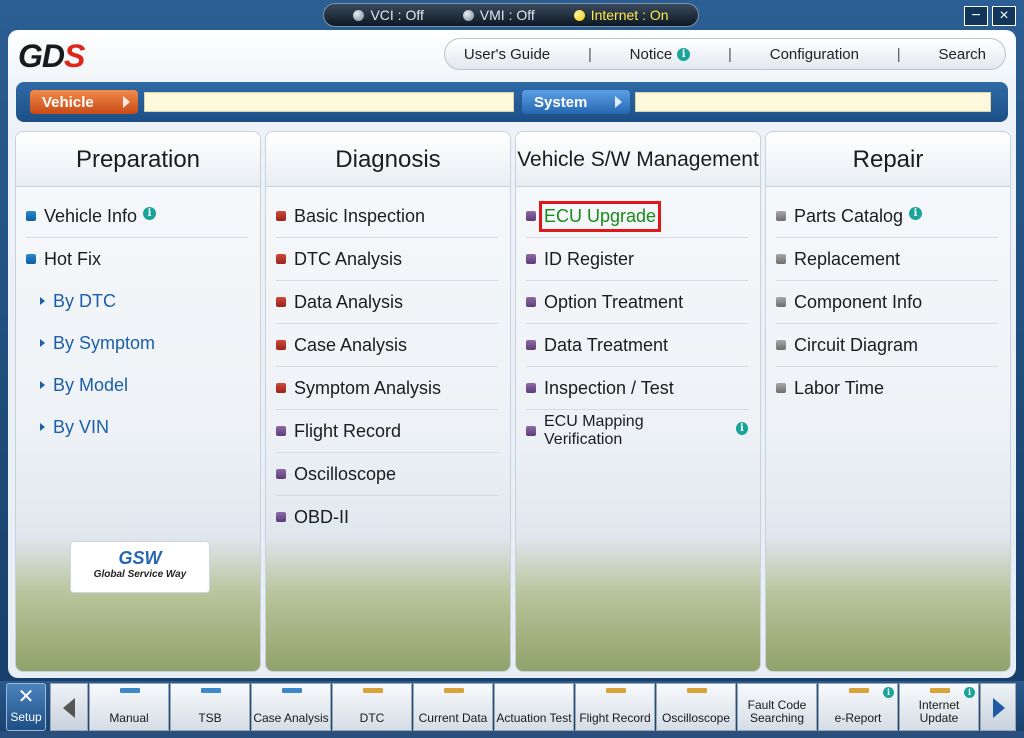 This screenshot has height=738, width=1024. What do you see at coordinates (858, 707) in the screenshot?
I see `toolbar-e-report: i e-Report` at bounding box center [858, 707].